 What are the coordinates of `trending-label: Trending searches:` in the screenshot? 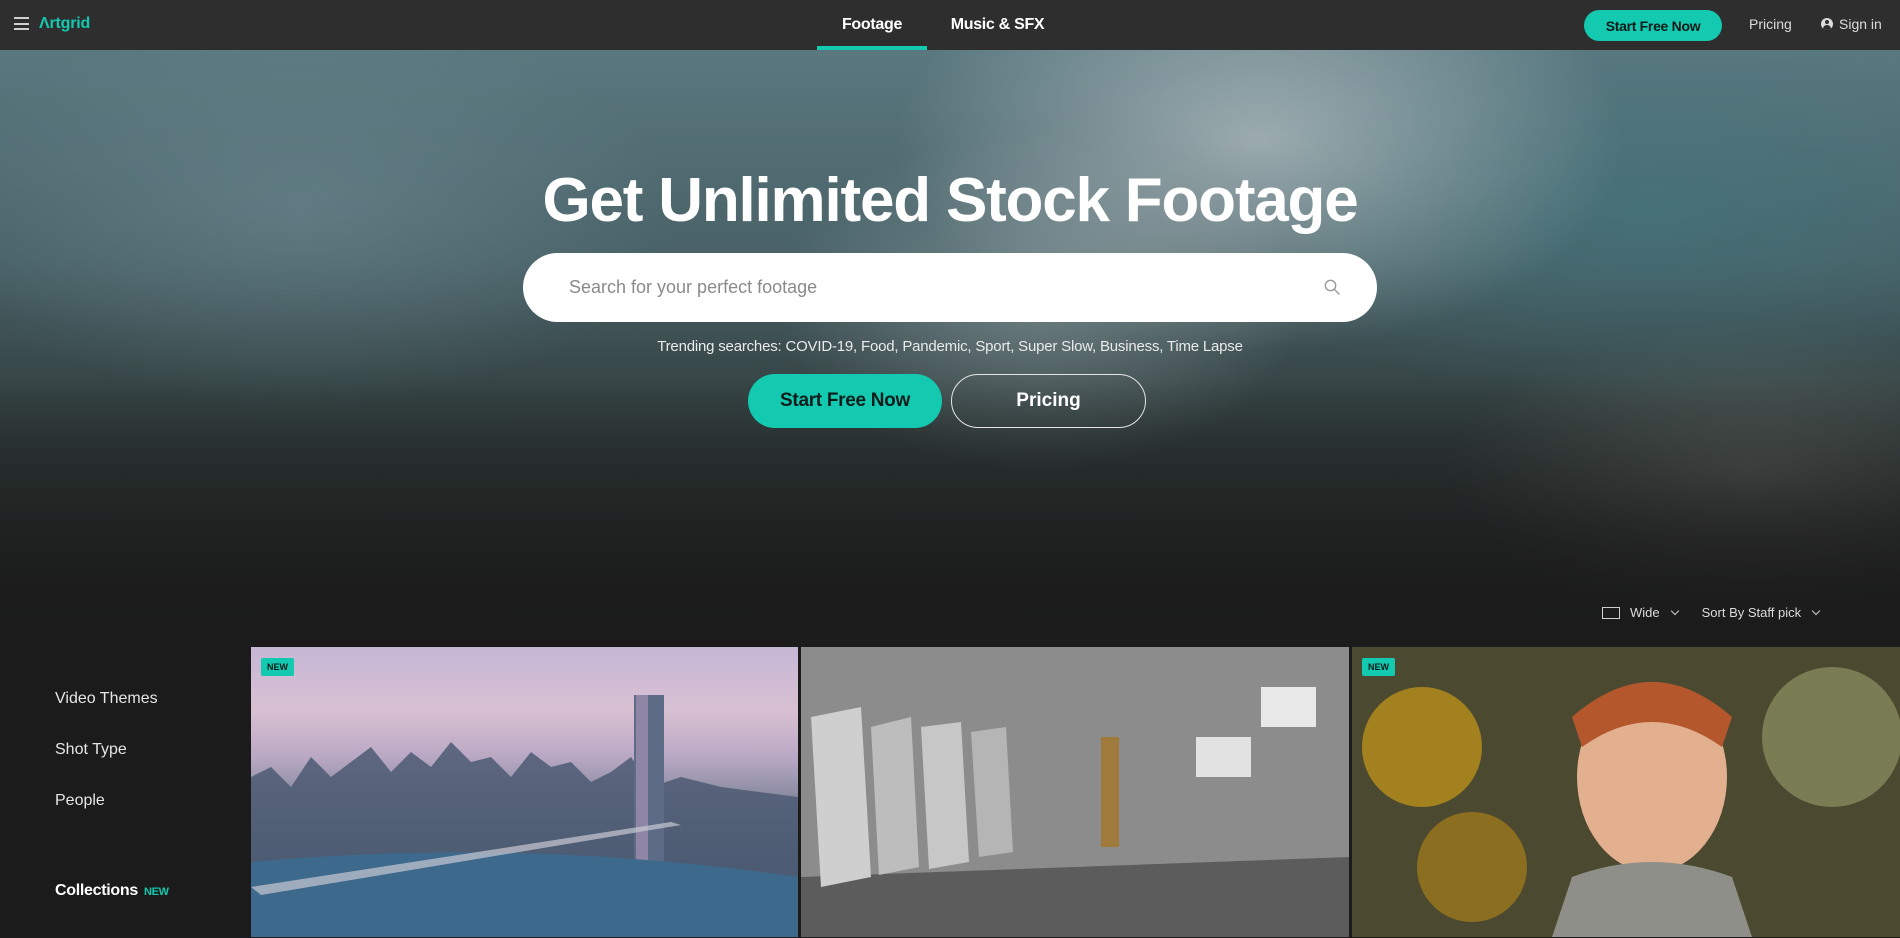 It's located at (719, 346).